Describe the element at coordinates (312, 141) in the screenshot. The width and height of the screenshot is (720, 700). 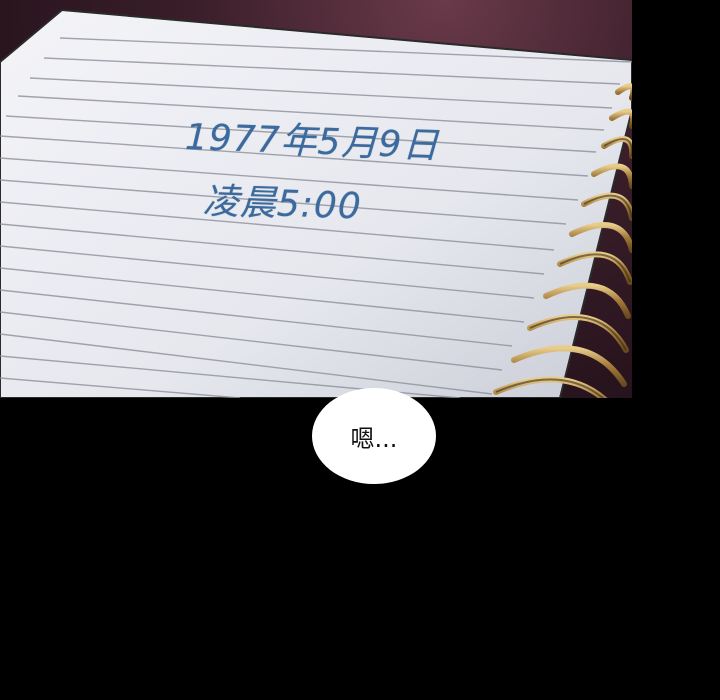
I see `handwritten-date: 1977年5月9日` at that location.